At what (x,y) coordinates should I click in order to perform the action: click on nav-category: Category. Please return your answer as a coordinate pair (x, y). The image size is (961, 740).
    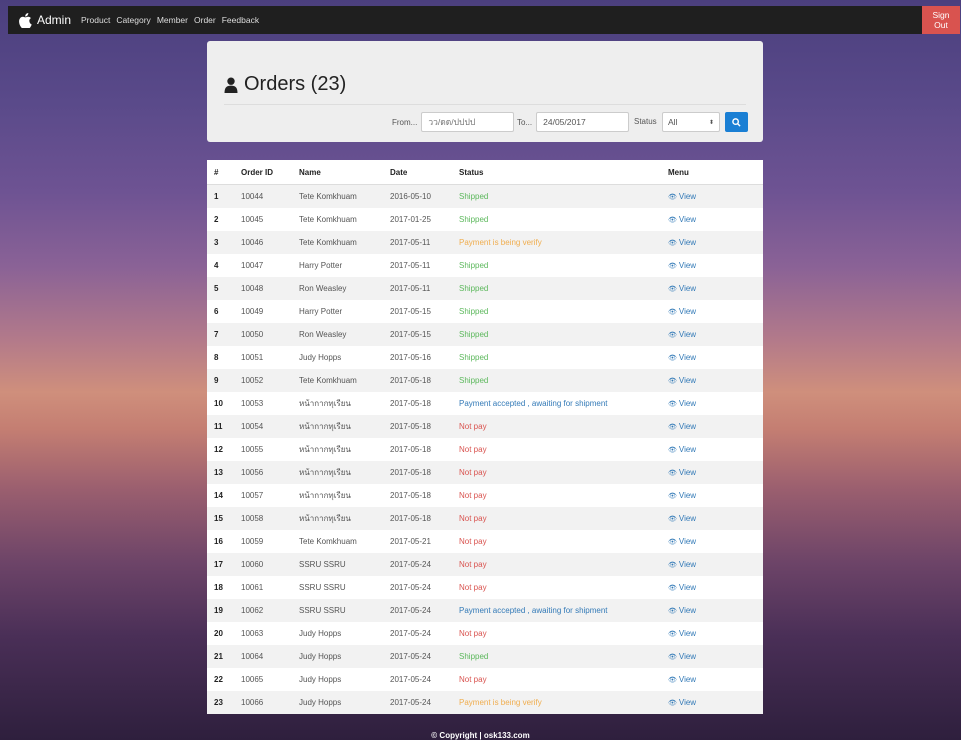
    Looking at the image, I should click on (133, 20).